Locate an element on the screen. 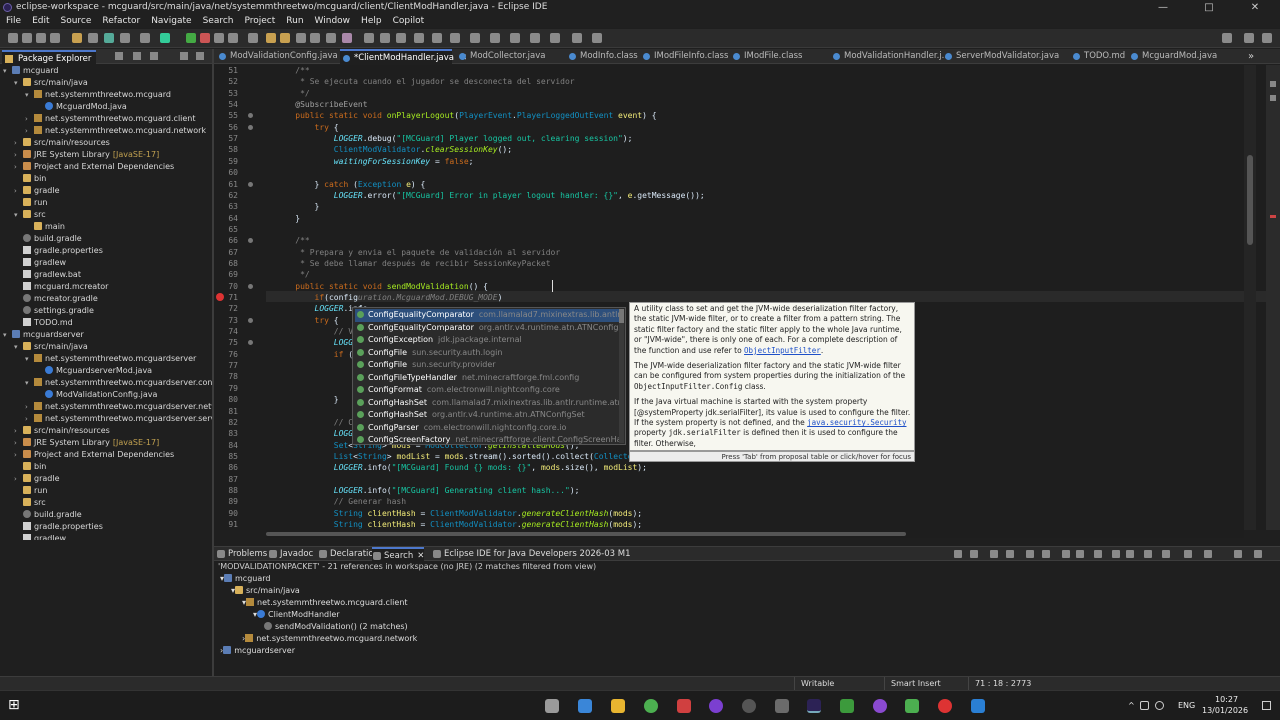 The width and height of the screenshot is (1280, 720). code-line: // Col is located at coordinates (319, 422).